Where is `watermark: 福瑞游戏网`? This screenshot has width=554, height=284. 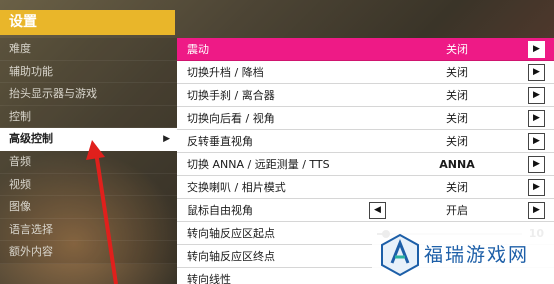 watermark: 福瑞游戏网 is located at coordinates (463, 255).